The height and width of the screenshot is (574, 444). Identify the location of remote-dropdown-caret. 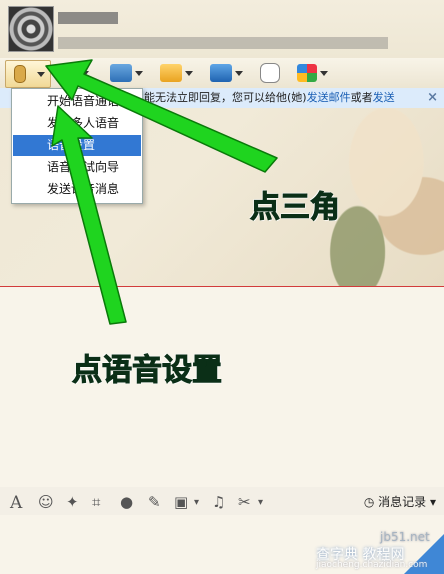
(239, 73).